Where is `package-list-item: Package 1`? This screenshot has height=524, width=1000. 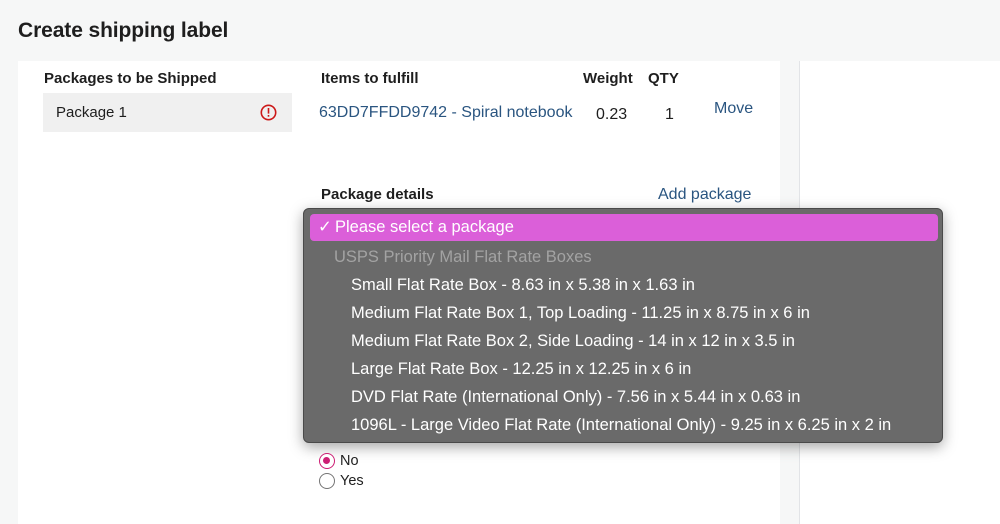
package-list-item: Package 1 is located at coordinates (167, 112).